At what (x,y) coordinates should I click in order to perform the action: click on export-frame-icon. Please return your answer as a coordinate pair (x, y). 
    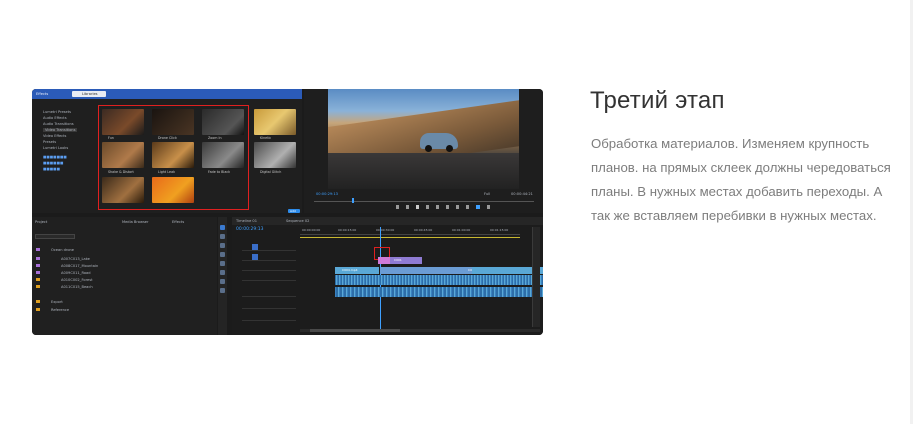
    Looking at the image, I should click on (467, 207).